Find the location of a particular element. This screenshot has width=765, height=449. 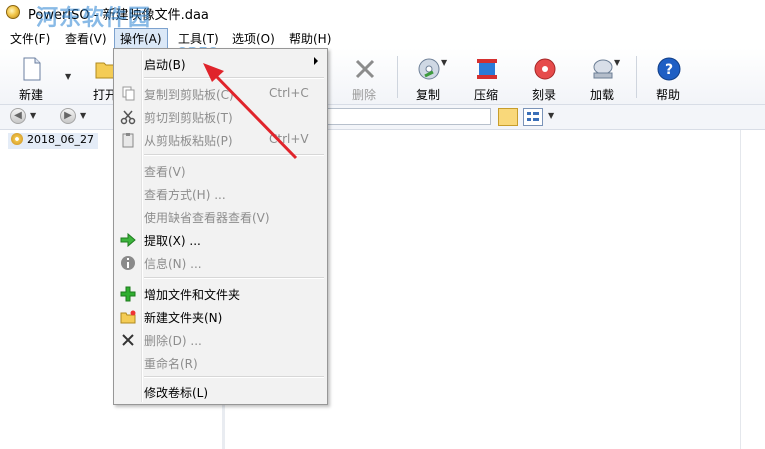

mount-dropdown-icon: ▼ is located at coordinates (617, 62).